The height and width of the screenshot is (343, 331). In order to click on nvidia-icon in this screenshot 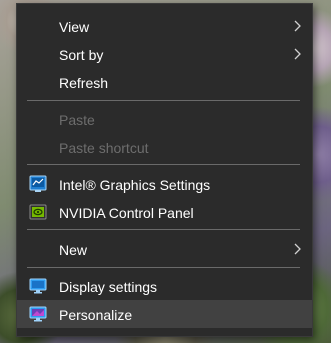, I will do `click(38, 212)`.